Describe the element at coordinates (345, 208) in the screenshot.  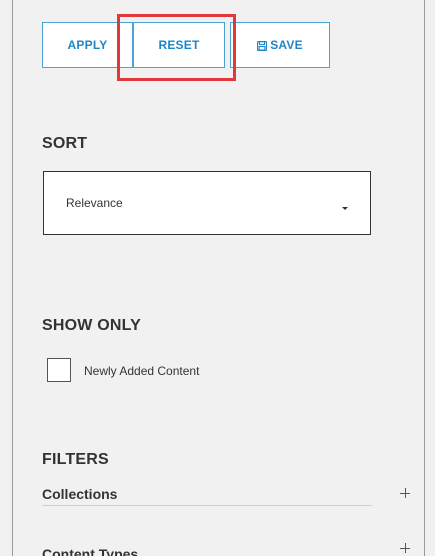
I see `chevron-down-icon` at that location.